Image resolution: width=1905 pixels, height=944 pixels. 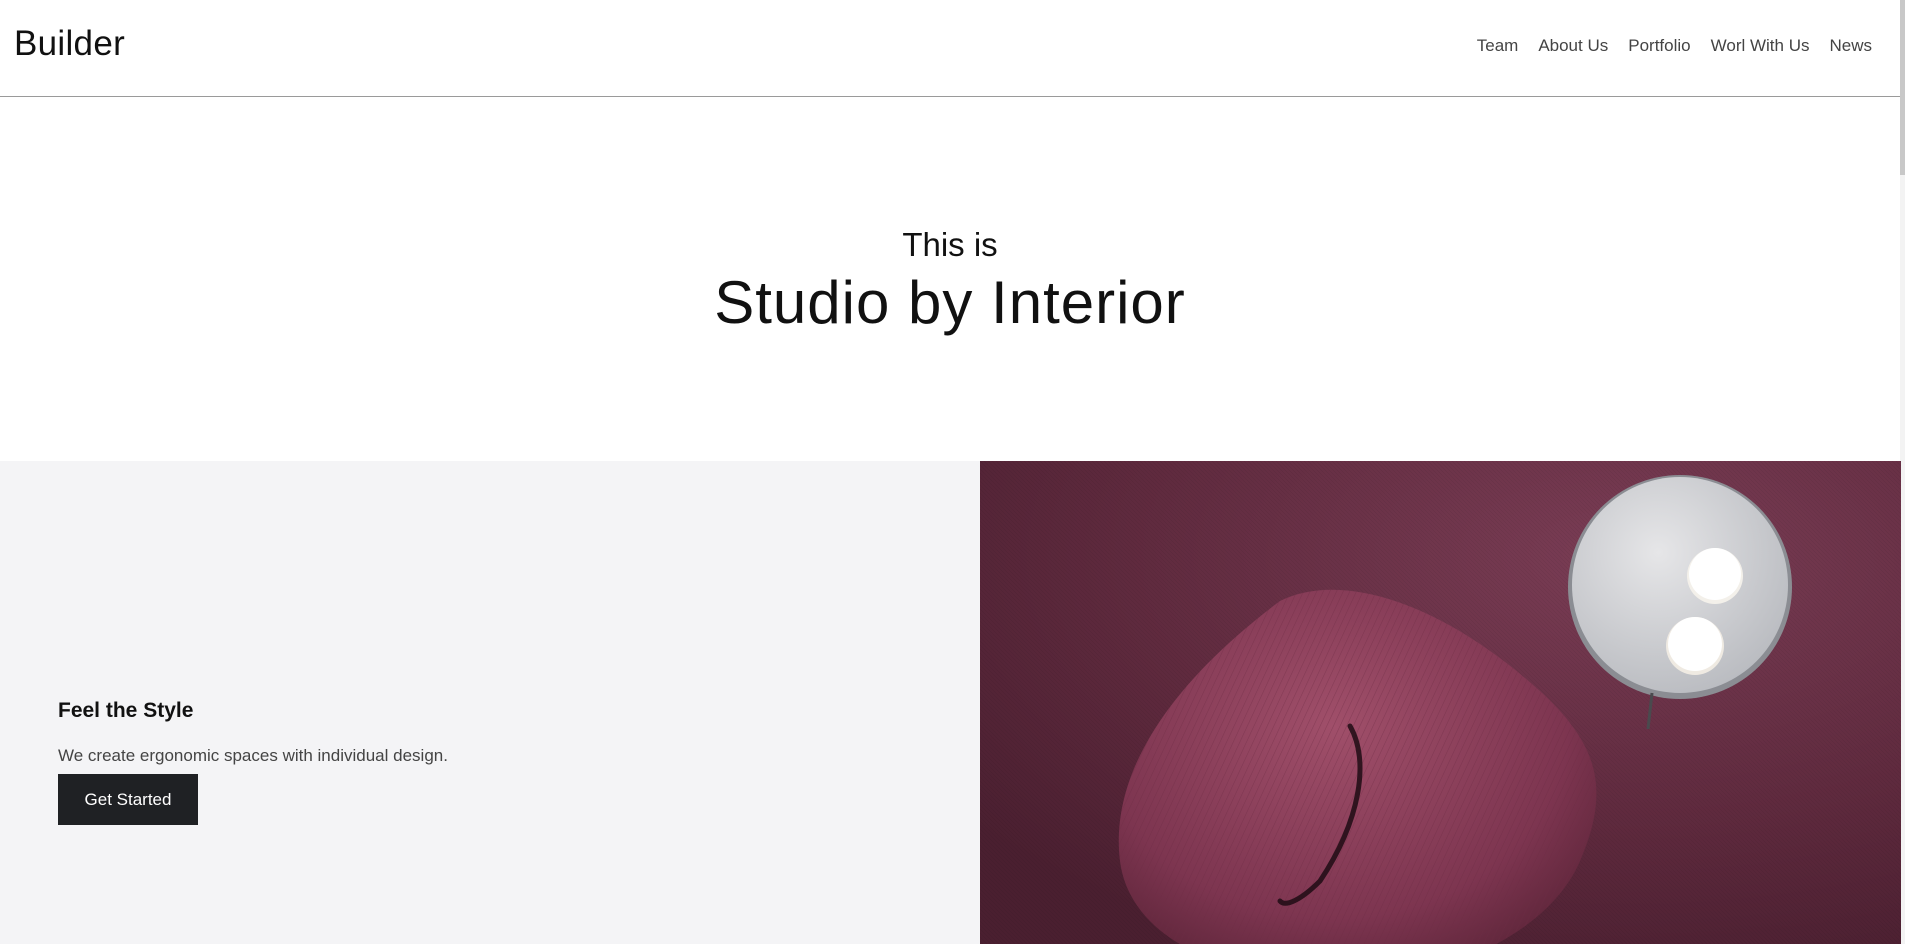 What do you see at coordinates (1760, 46) in the screenshot?
I see `nav-link-work-with-us: Worl With Us` at bounding box center [1760, 46].